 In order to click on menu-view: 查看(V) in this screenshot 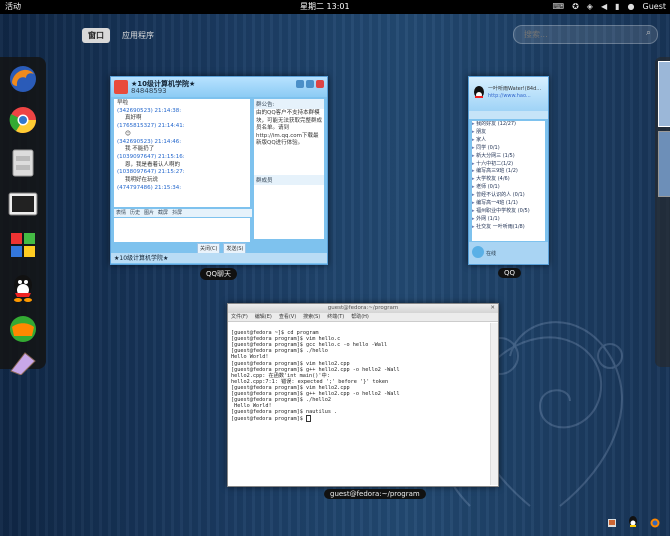, I will do `click(287, 317)`.